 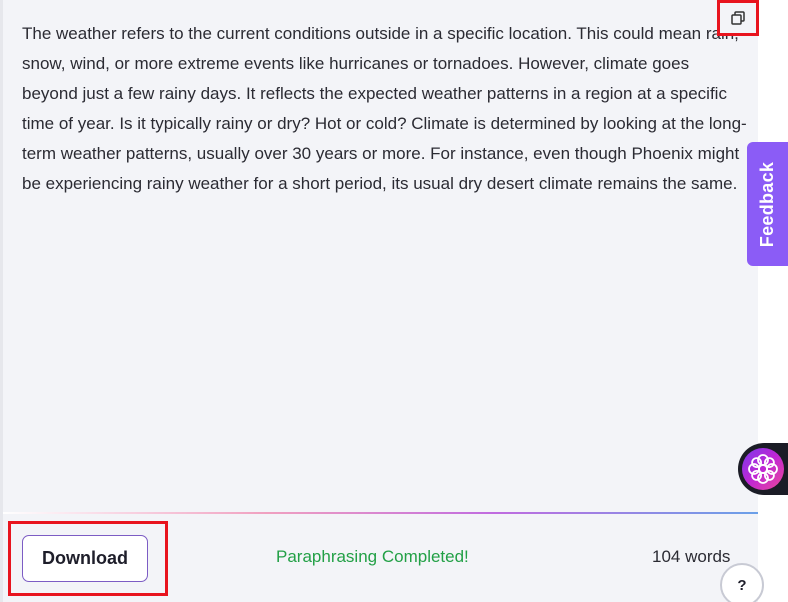 What do you see at coordinates (85, 558) in the screenshot?
I see `download-button: Download` at bounding box center [85, 558].